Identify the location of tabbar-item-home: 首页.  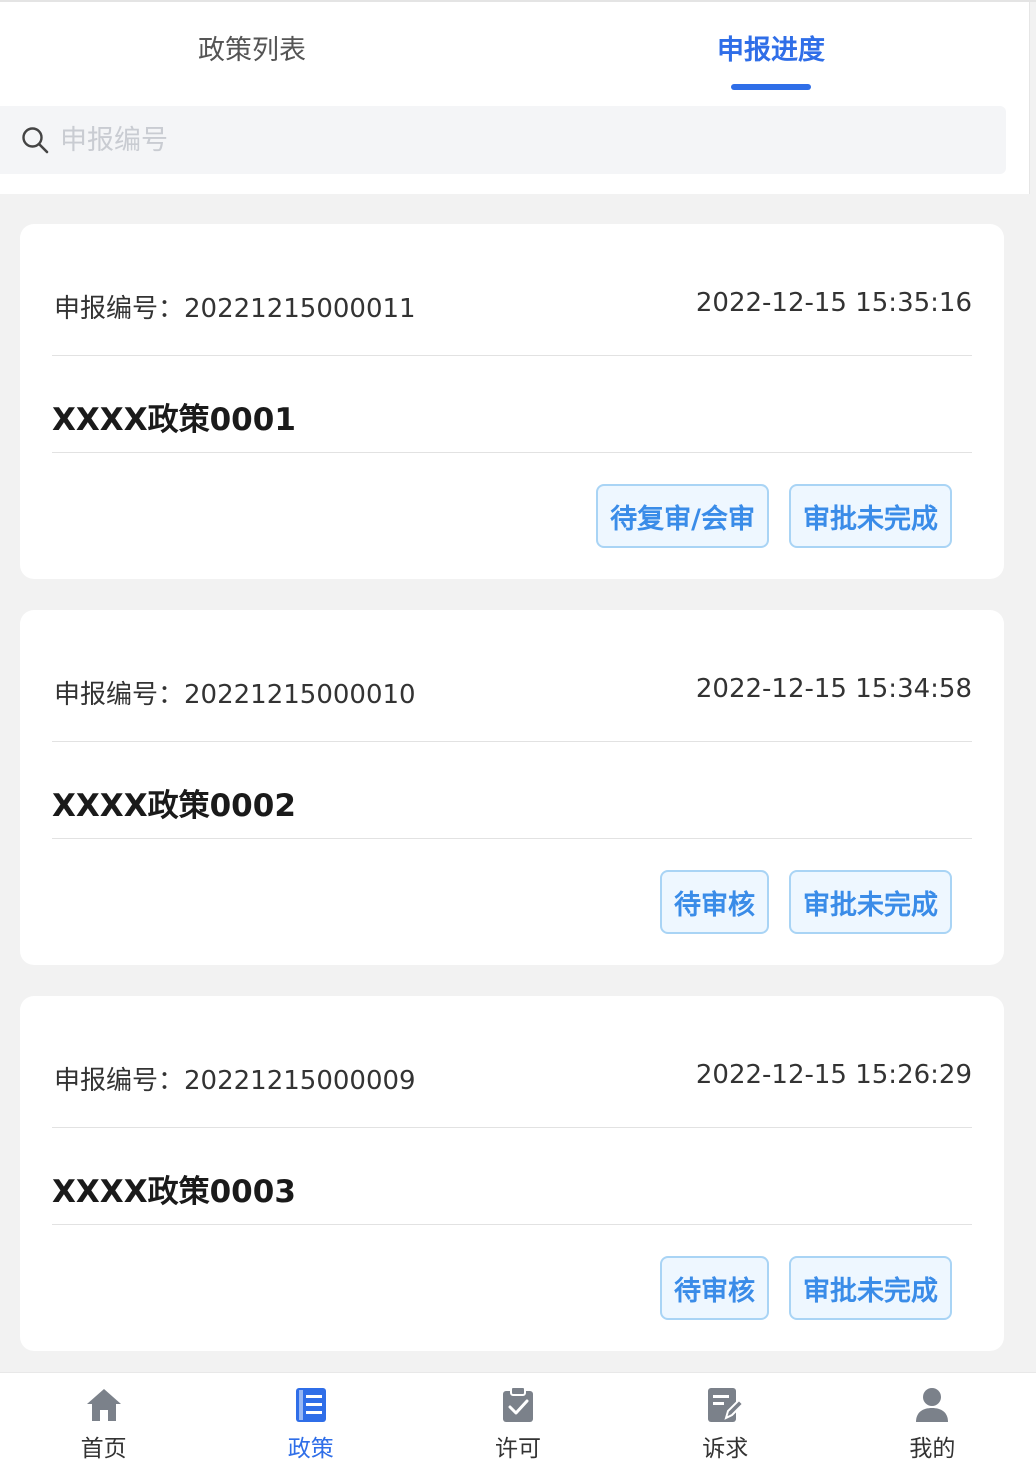
(103, 1420).